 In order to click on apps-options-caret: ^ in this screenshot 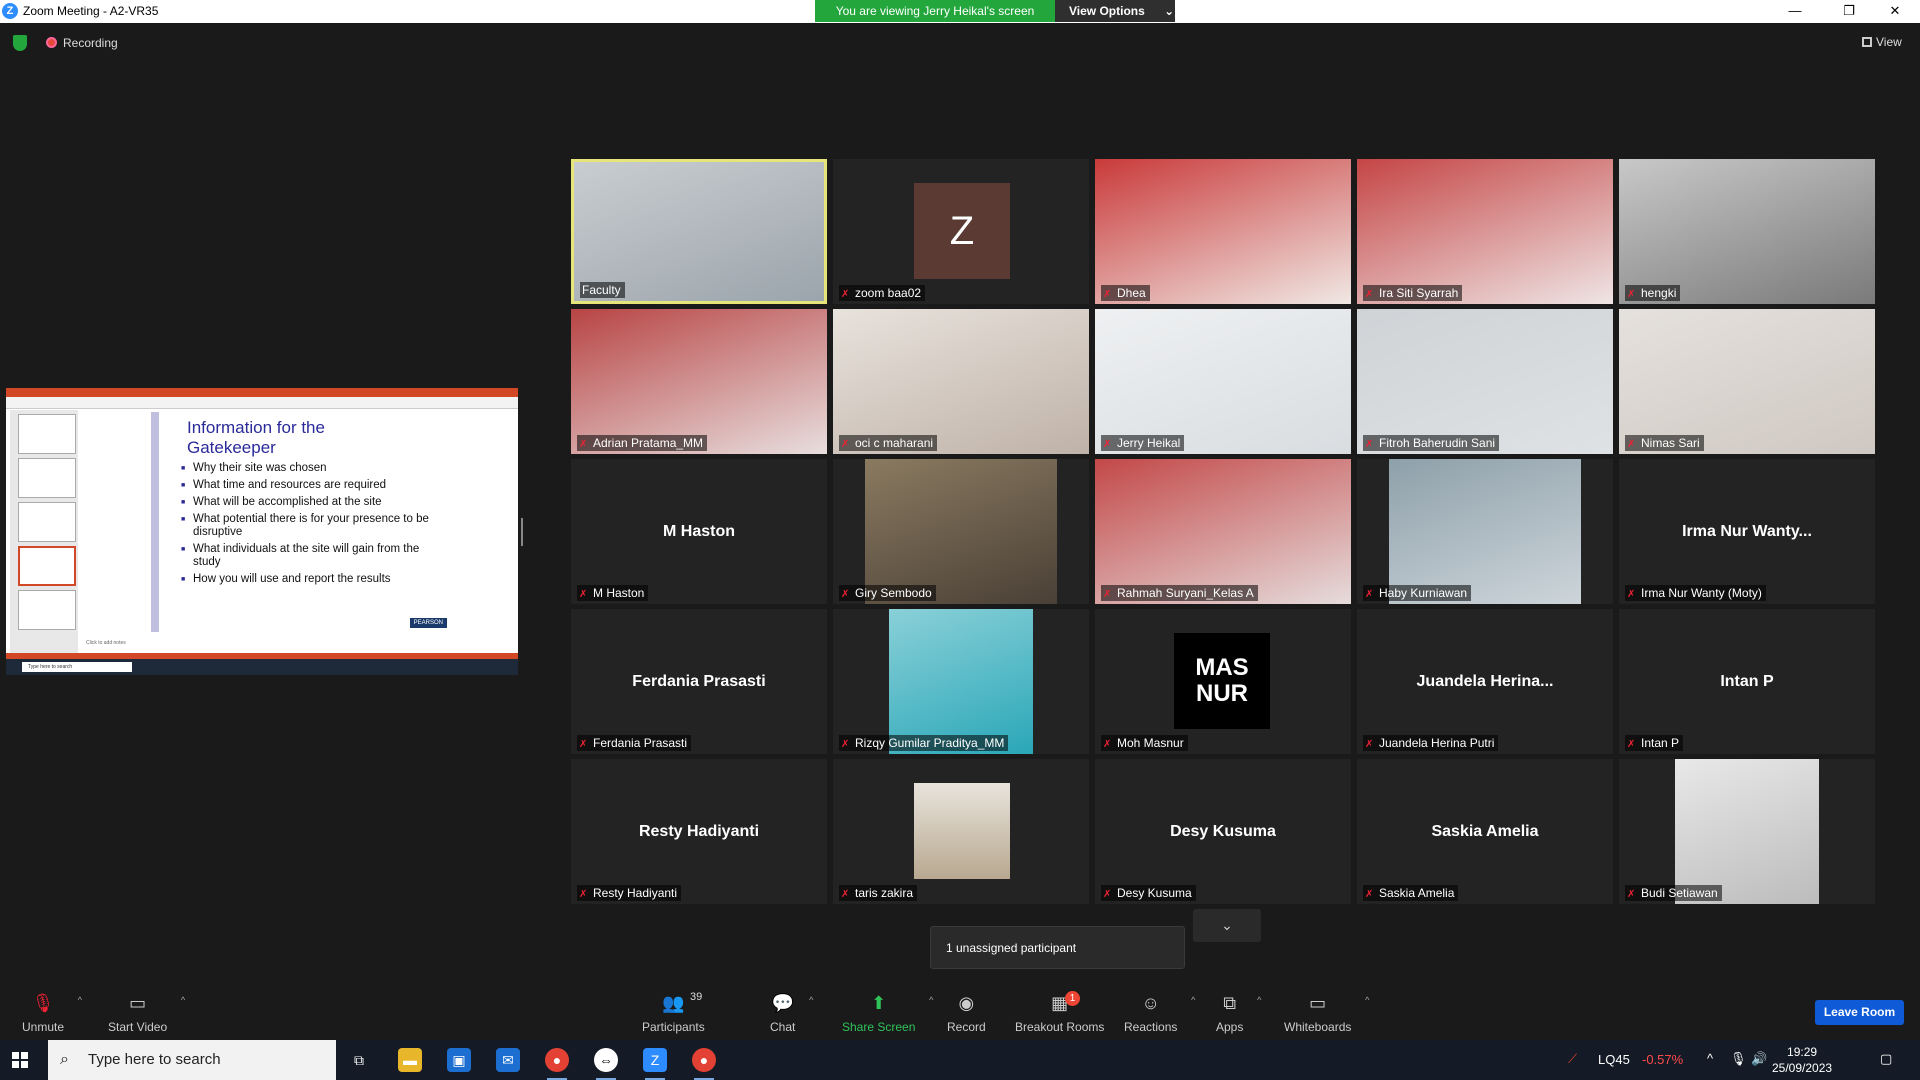, I will do `click(1259, 1000)`.